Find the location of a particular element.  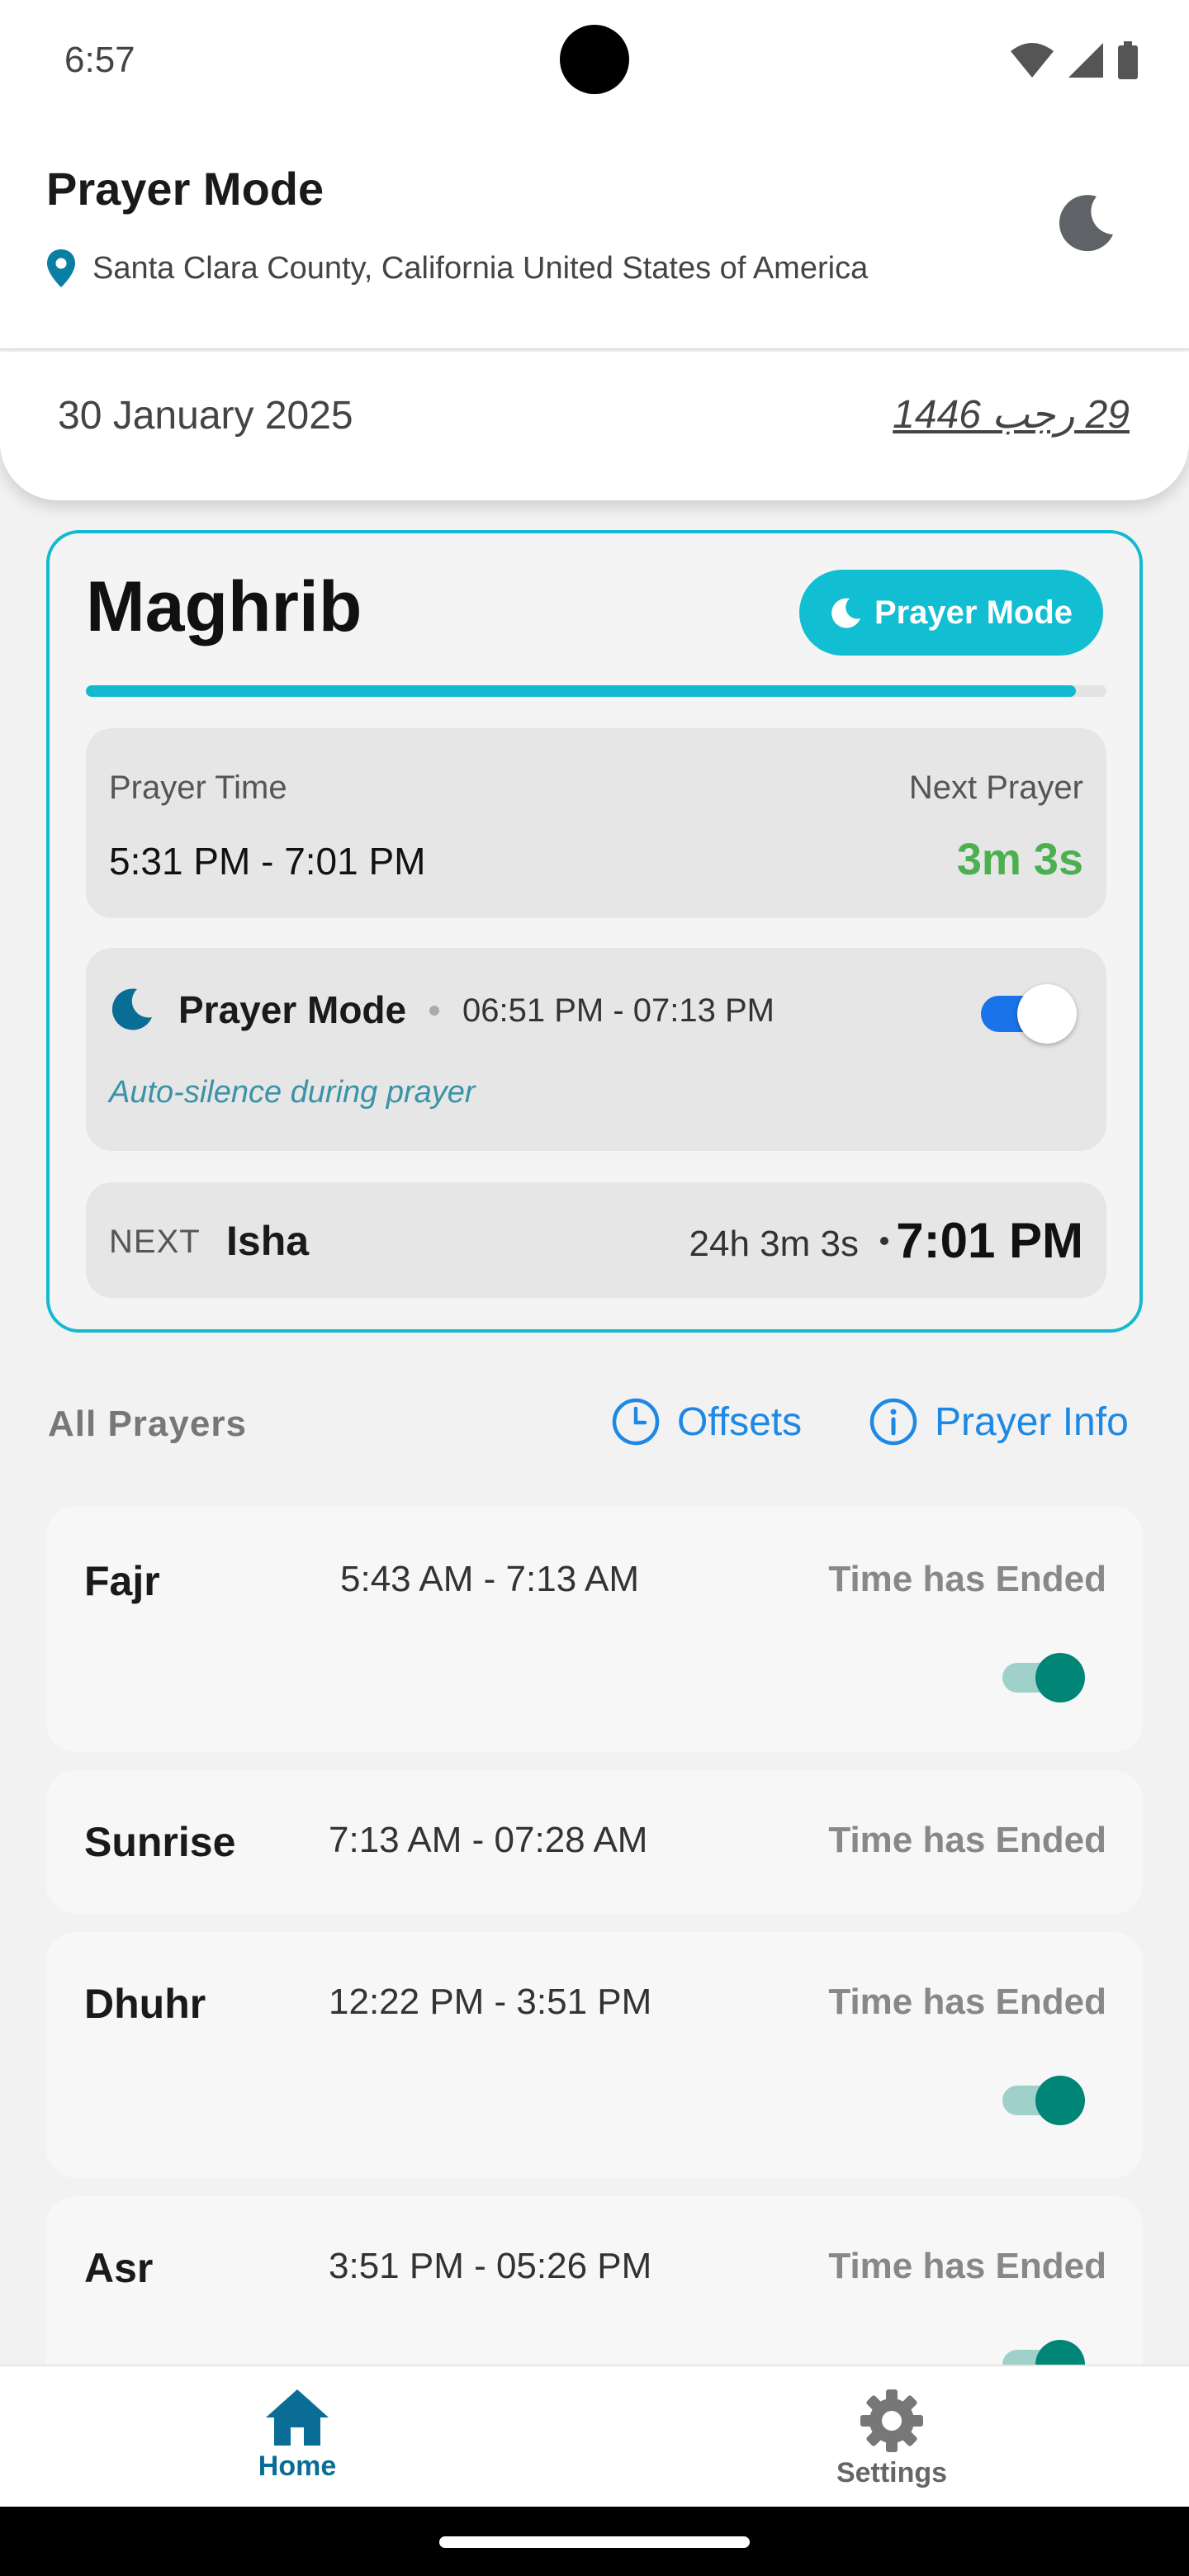

prayer-time-range: 5:43 AM - 7:13 AM is located at coordinates (489, 1579).